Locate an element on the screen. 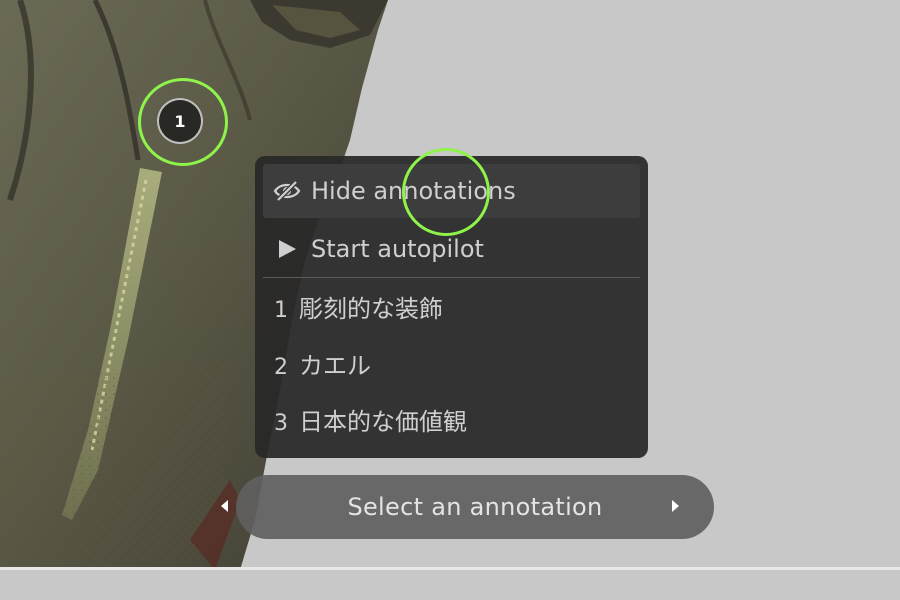  previous-annotation-button is located at coordinates (224, 507).